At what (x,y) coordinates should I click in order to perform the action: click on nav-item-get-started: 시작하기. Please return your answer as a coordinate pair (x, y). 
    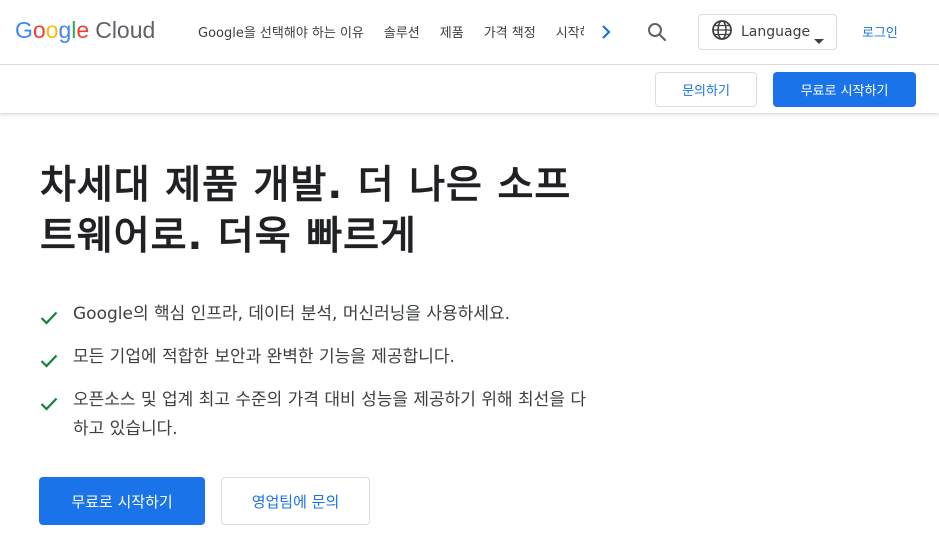
    Looking at the image, I should click on (570, 32).